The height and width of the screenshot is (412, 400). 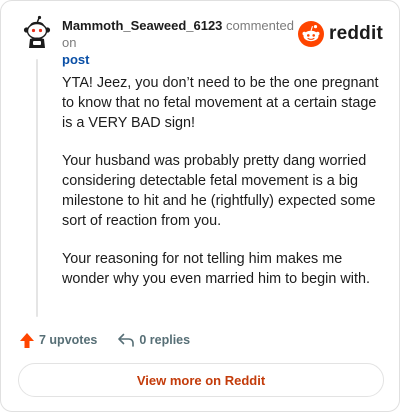 What do you see at coordinates (356, 33) in the screenshot?
I see `reddit-wordmark: reddit` at bounding box center [356, 33].